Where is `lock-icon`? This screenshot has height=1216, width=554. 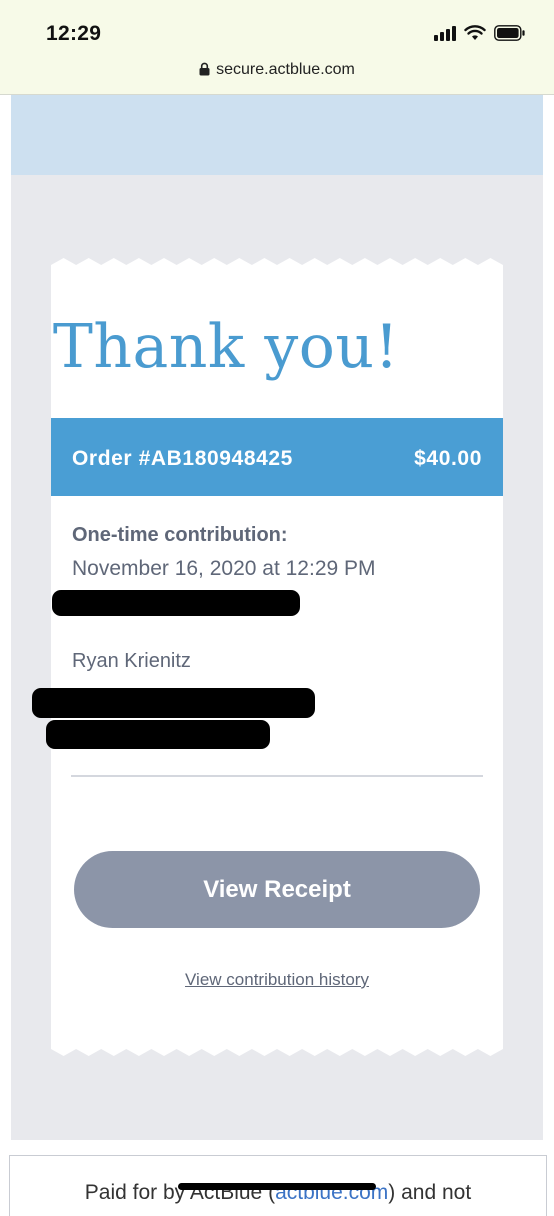
lock-icon is located at coordinates (204, 69).